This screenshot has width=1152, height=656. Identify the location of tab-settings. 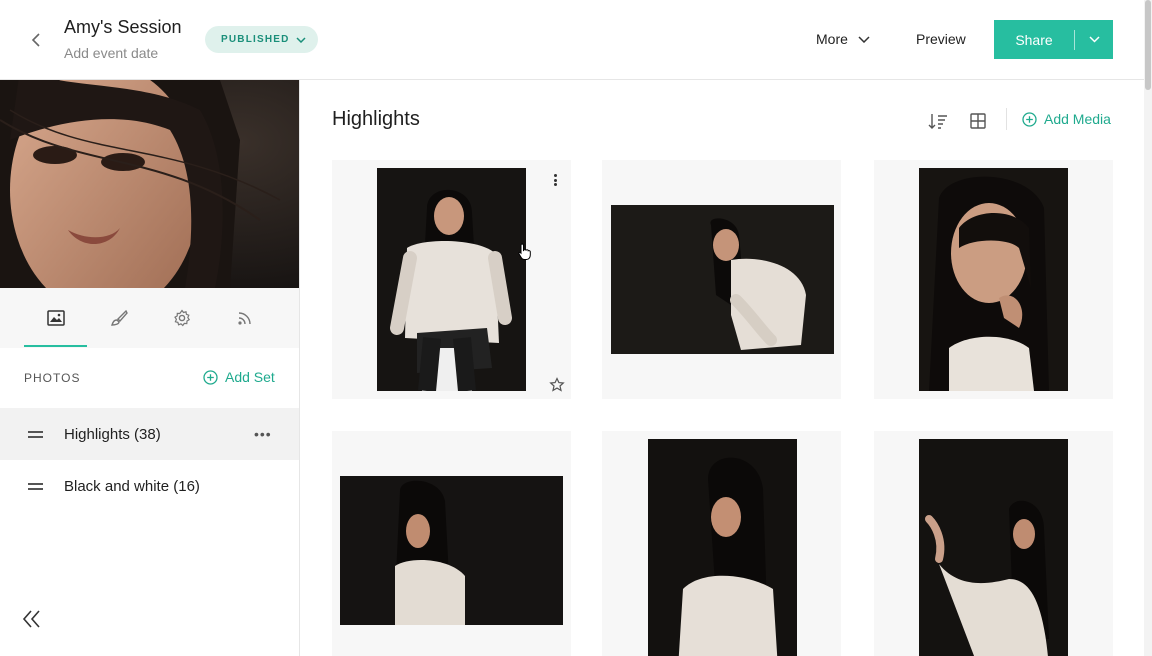
(181, 318).